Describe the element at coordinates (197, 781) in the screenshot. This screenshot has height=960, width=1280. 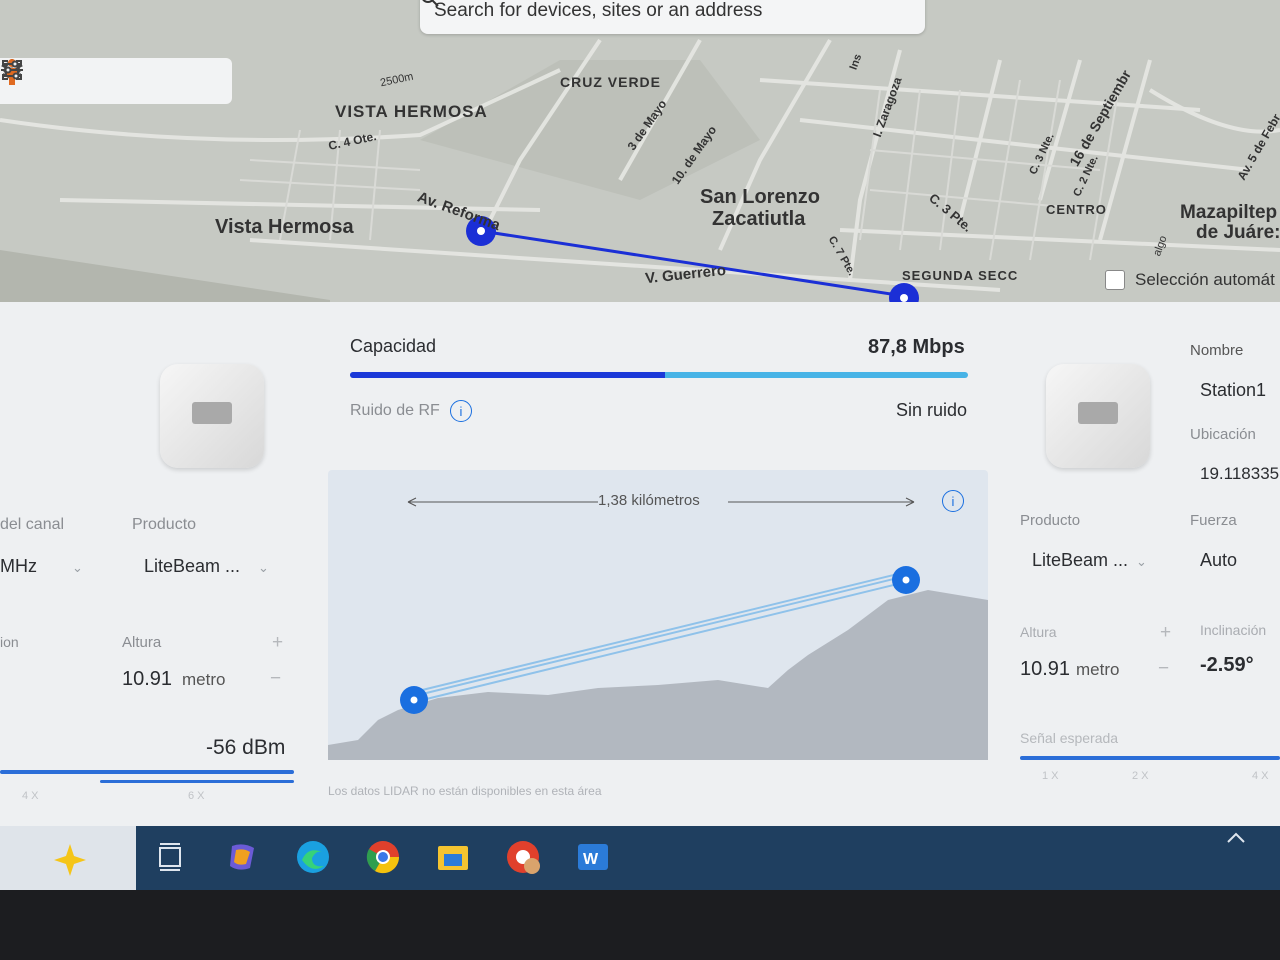
I see `signal-bar-left-secondary` at that location.